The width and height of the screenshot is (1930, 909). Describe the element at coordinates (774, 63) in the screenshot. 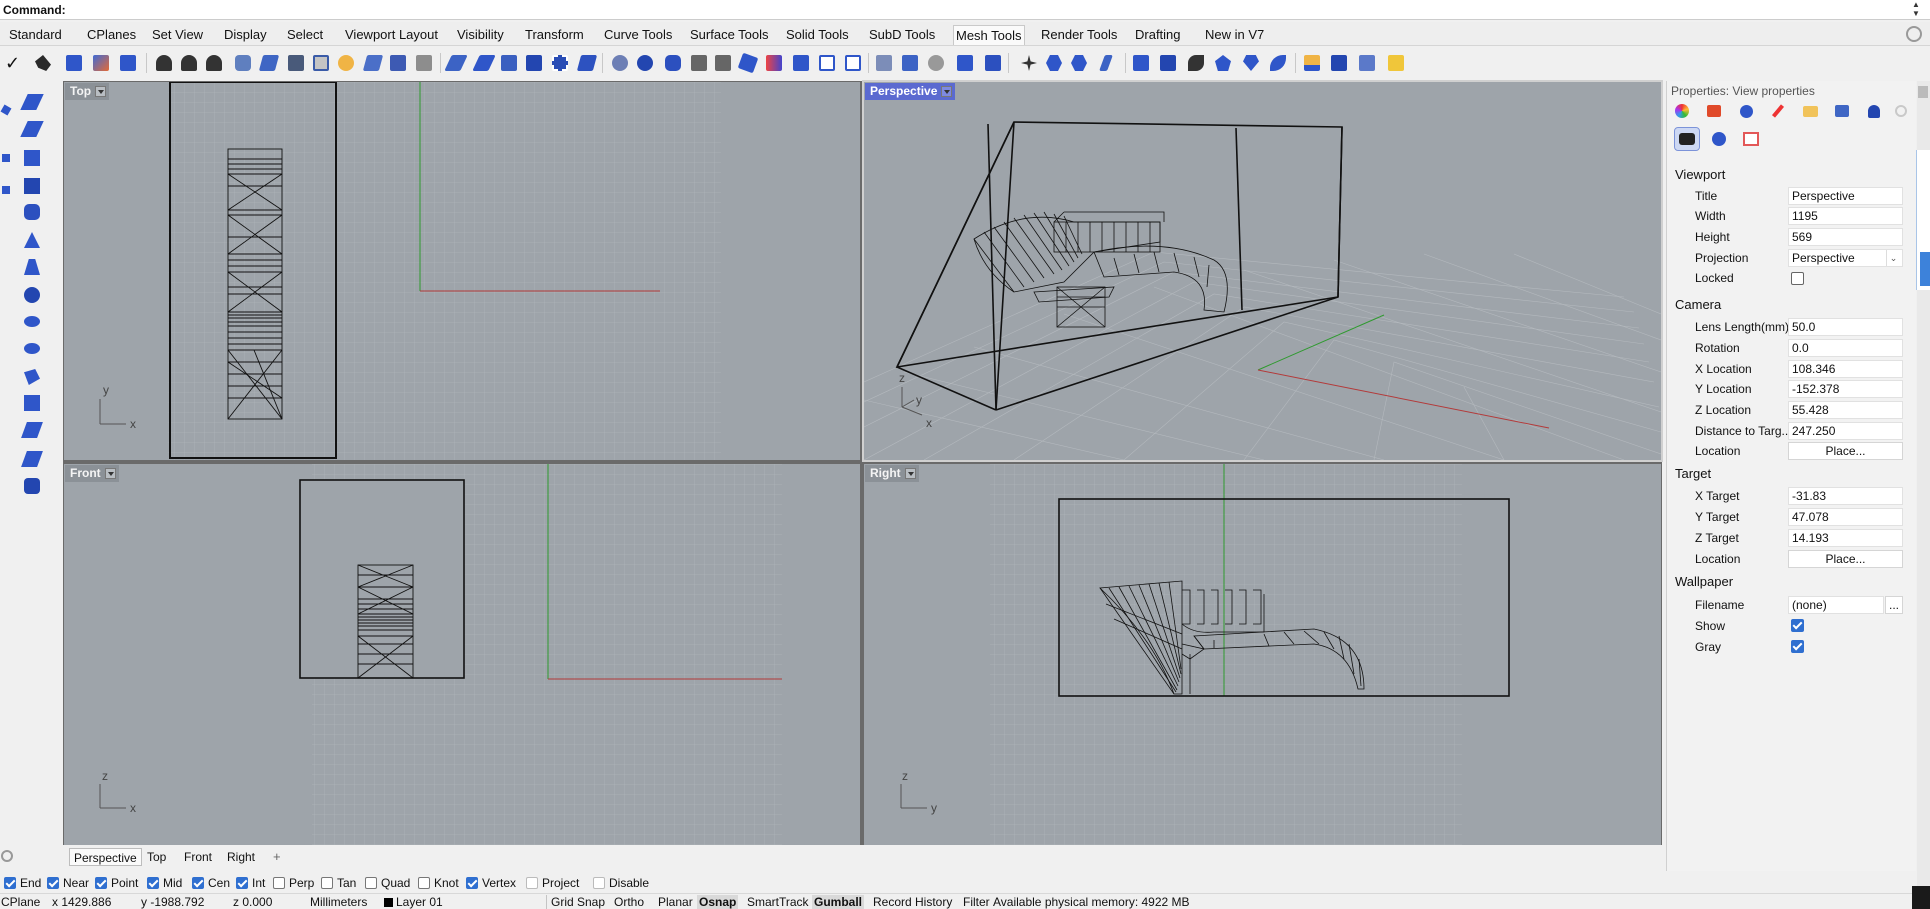

I see `mesh-color-icon` at that location.